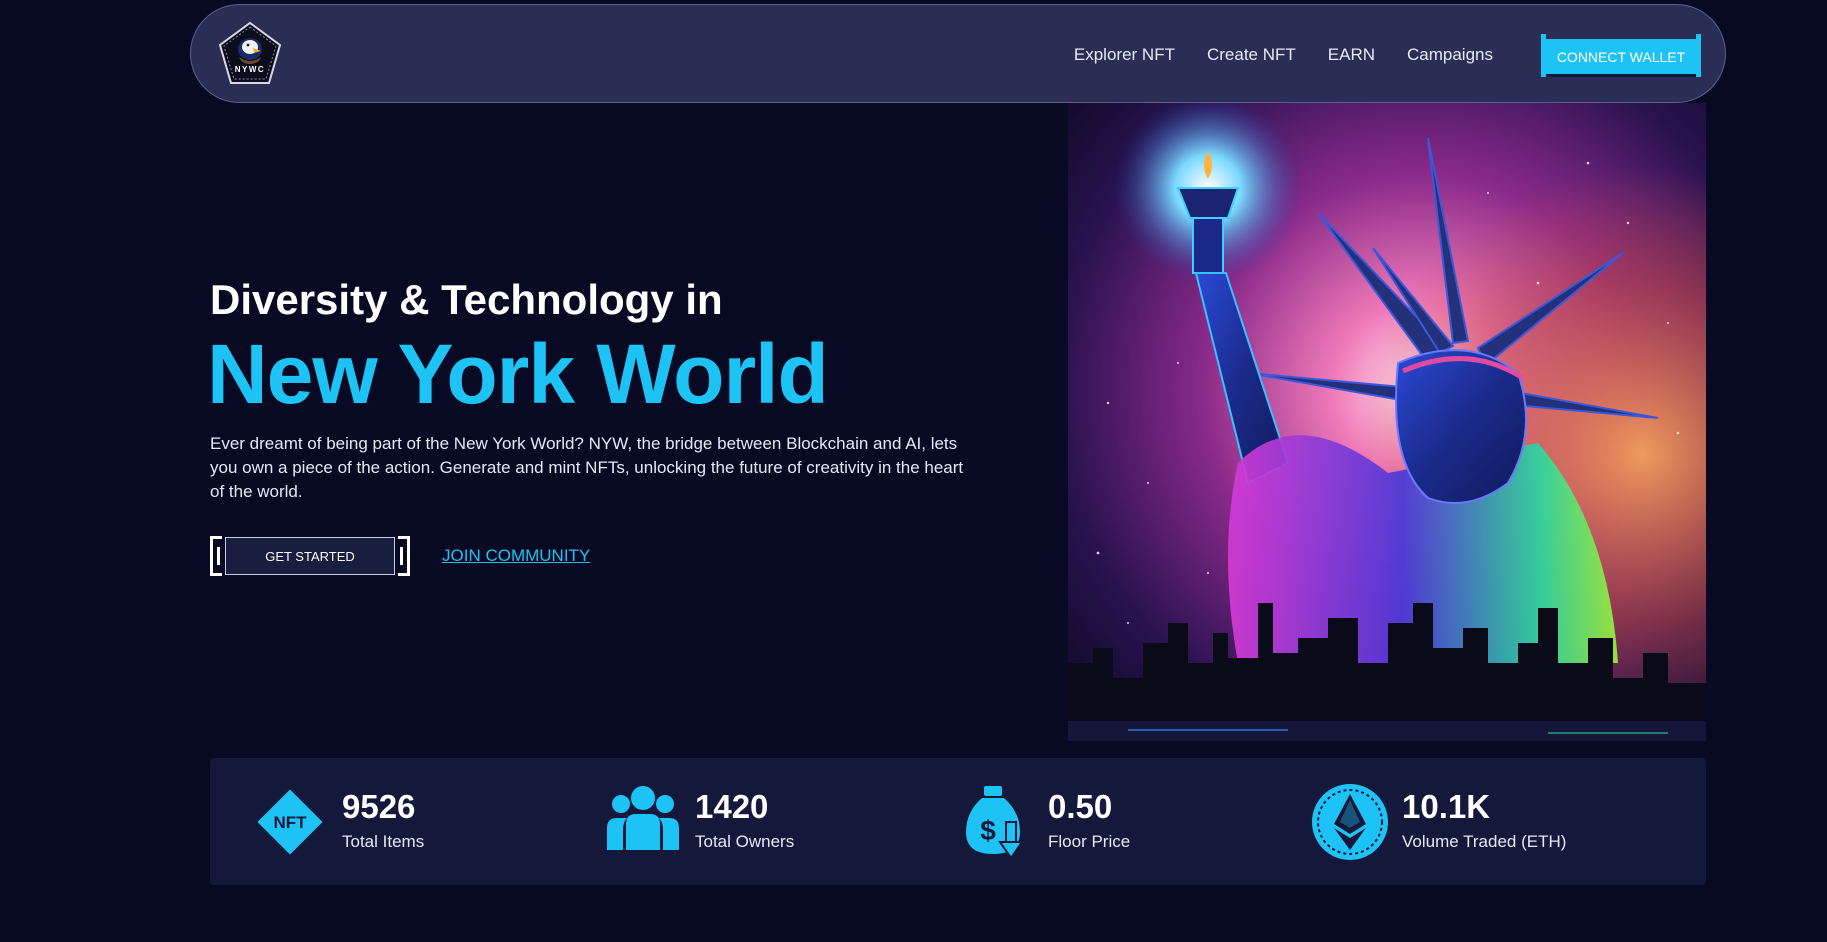  I want to click on stat-value: 1420, so click(732, 806).